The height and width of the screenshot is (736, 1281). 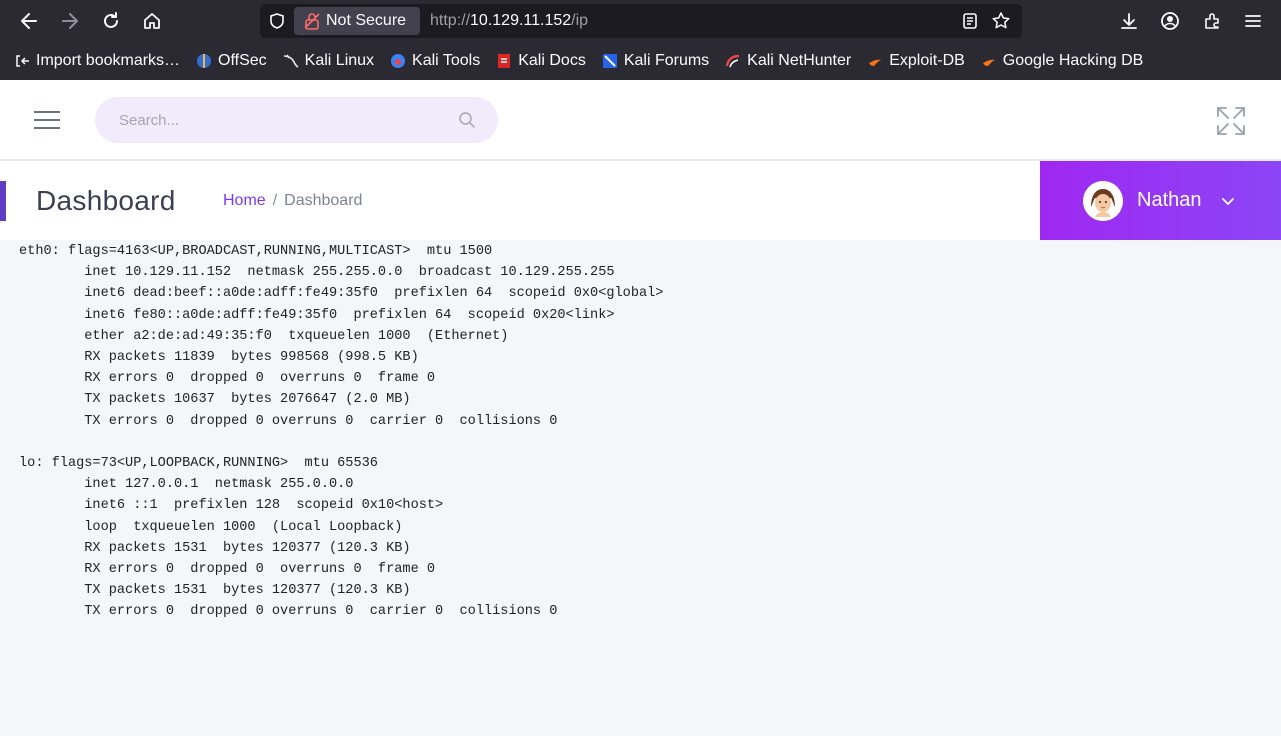 I want to click on user-menu: Nathan, so click(x=1160, y=200).